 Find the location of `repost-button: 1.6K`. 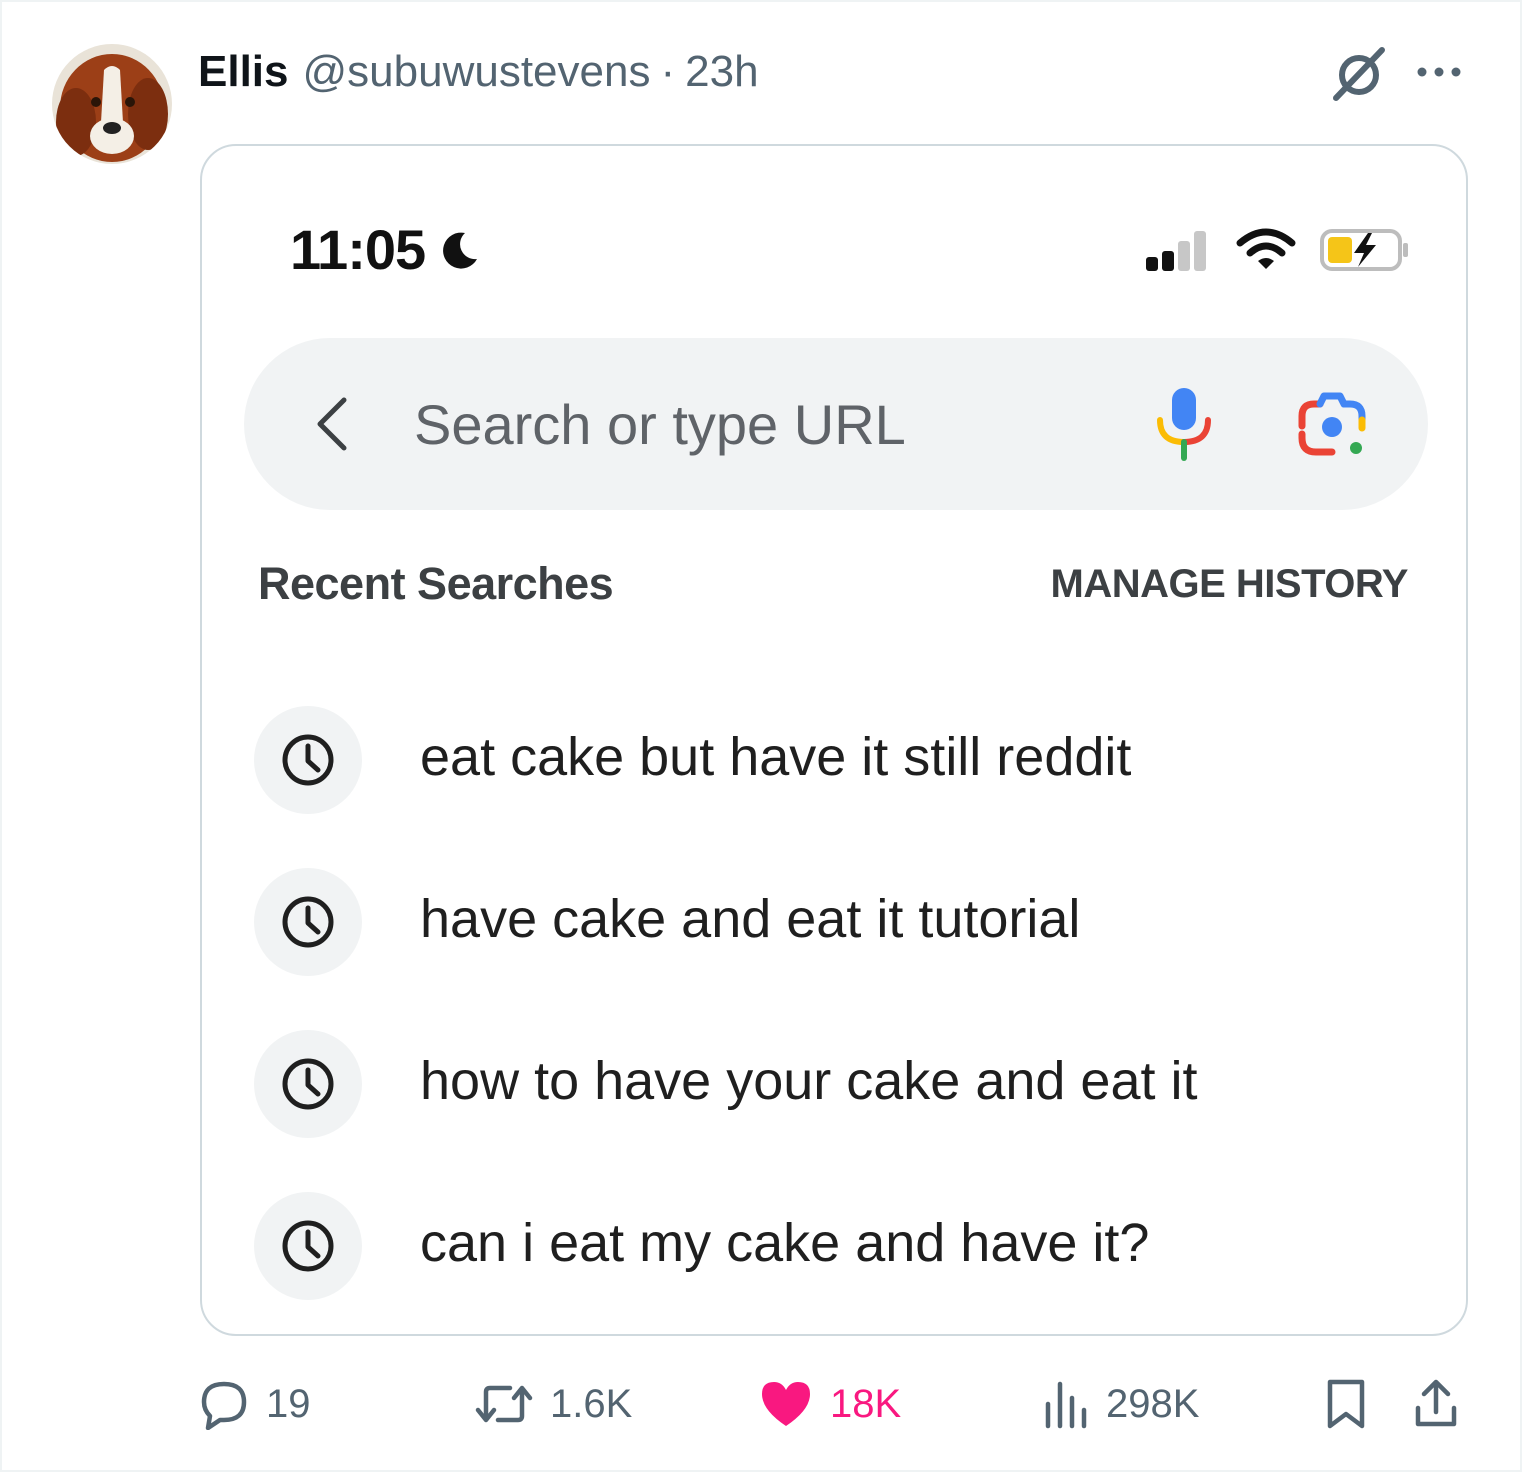

repost-button: 1.6K is located at coordinates (553, 1404).